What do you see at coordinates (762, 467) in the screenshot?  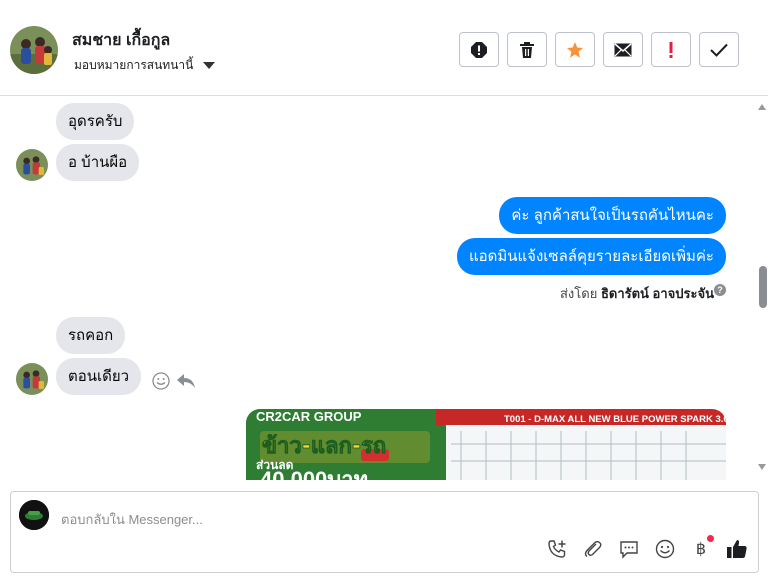 I see `scroll-down-arrow-icon` at bounding box center [762, 467].